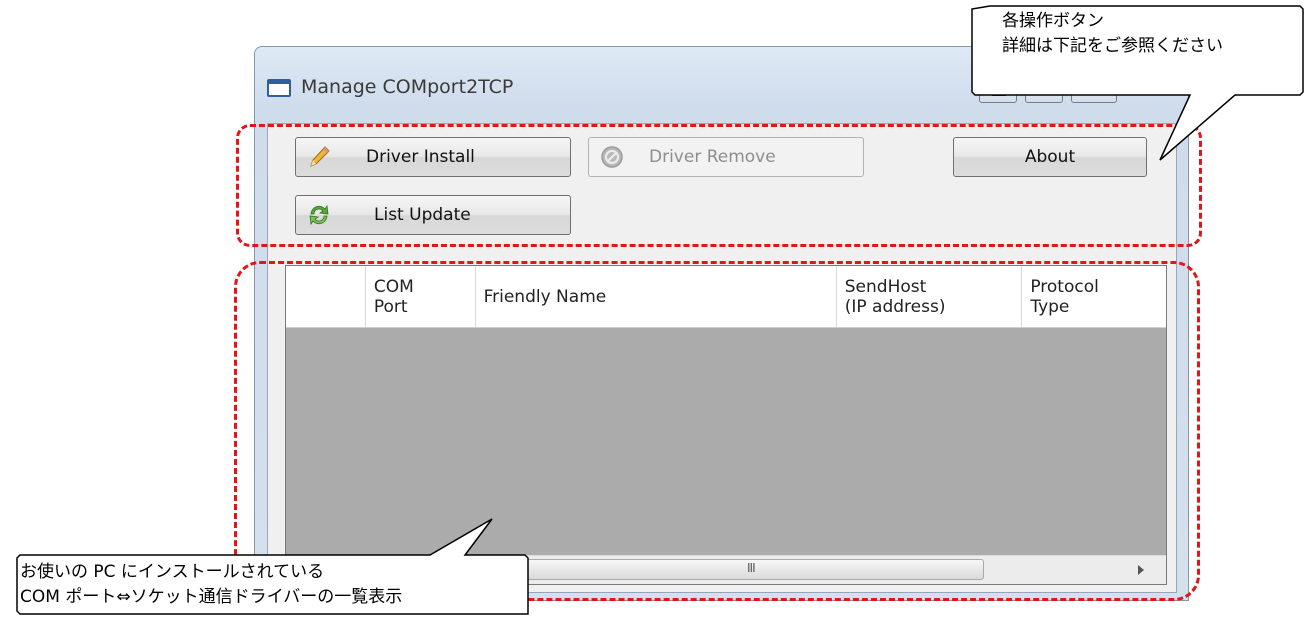 The height and width of the screenshot is (617, 1312). What do you see at coordinates (1112, 46) in the screenshot?
I see `top-callout-line-2: 詳細は下記をご参照ください` at bounding box center [1112, 46].